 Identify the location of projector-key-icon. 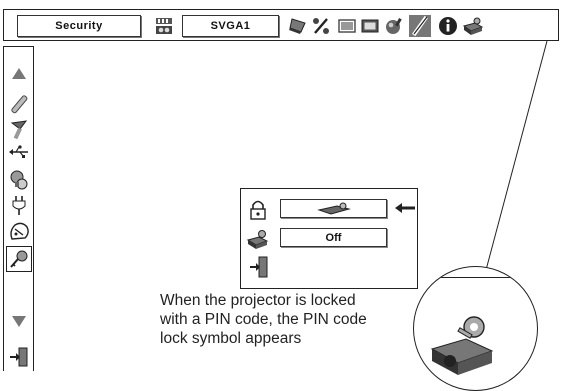
(333, 208).